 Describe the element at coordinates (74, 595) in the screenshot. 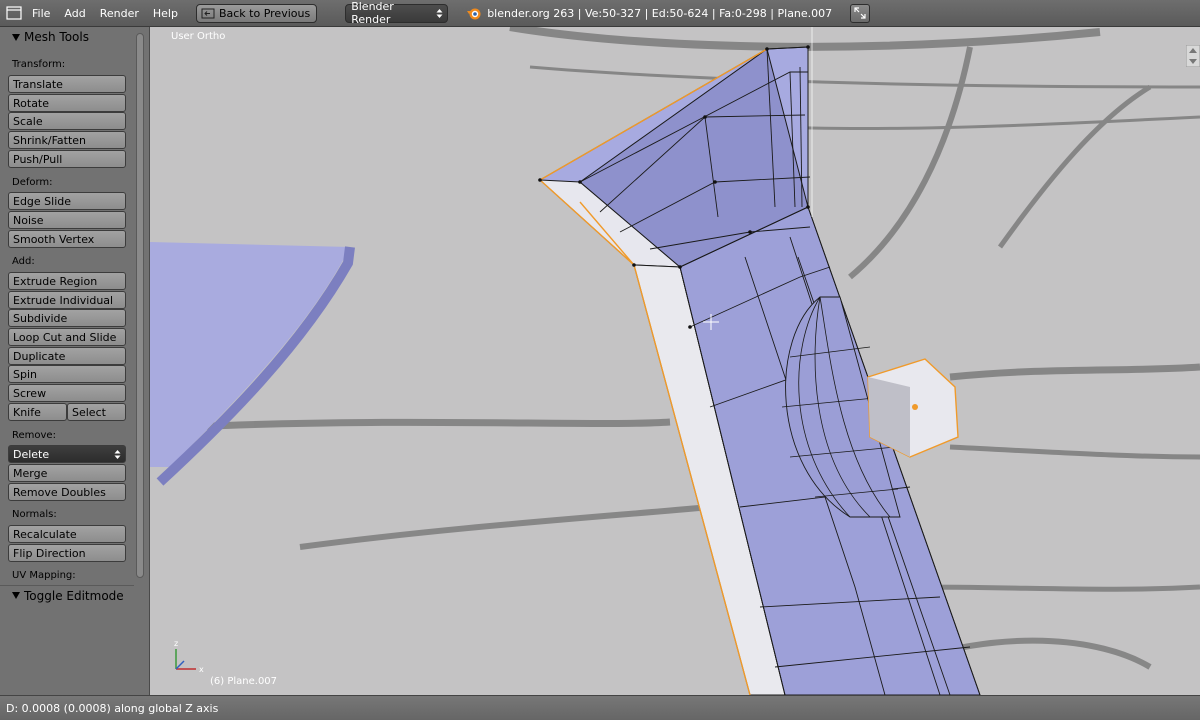

I see `toggle-editmode-title: Toggle Editmode` at that location.